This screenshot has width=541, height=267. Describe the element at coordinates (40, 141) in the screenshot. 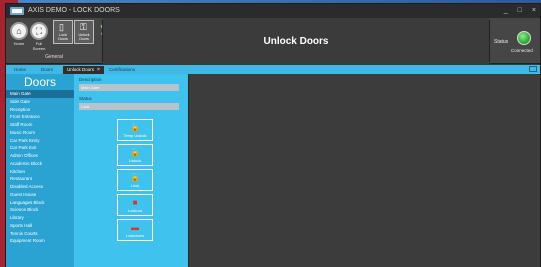

I see `sidebar-item: Car Park Entry` at that location.